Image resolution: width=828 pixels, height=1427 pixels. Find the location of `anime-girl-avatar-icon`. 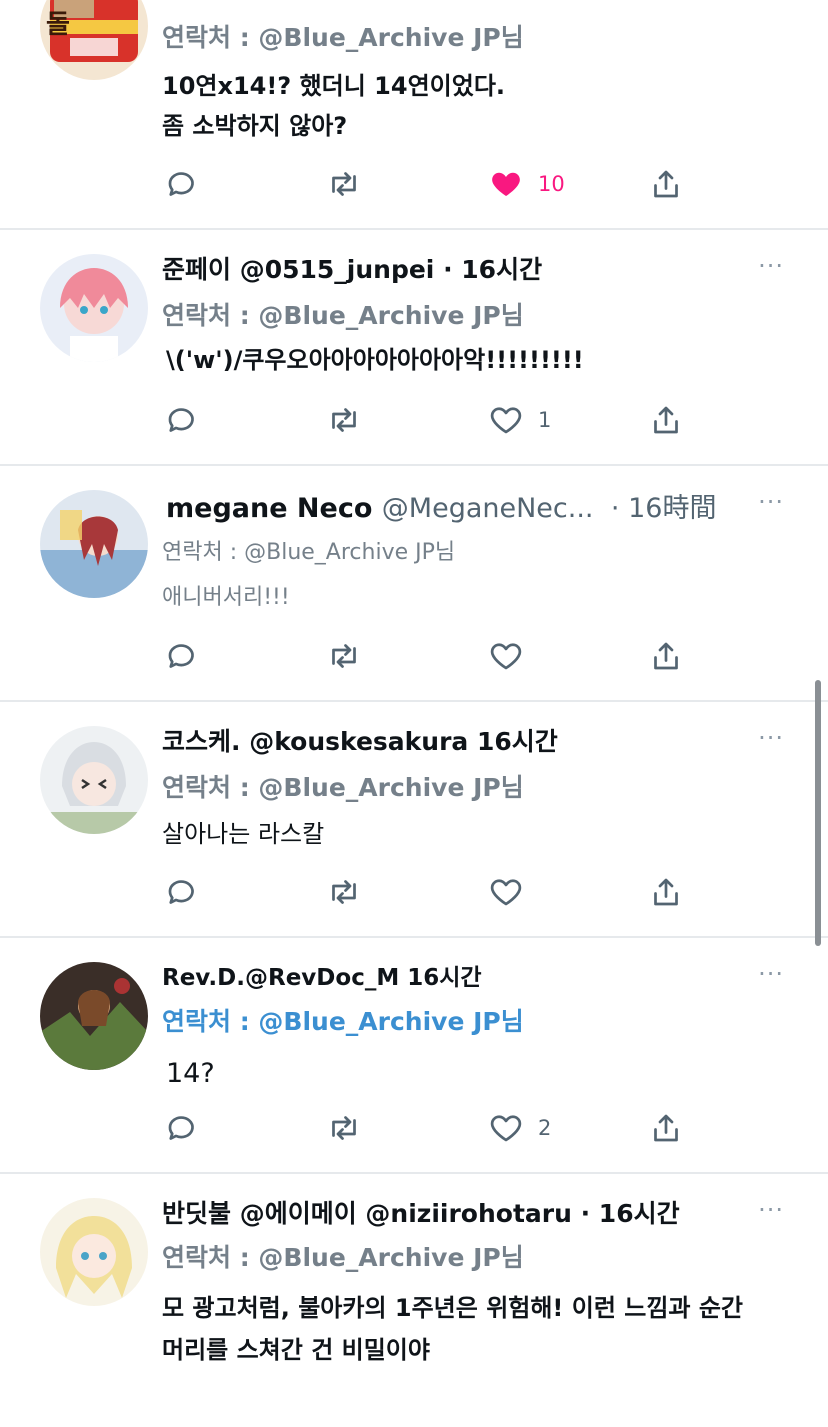

anime-girl-avatar-icon is located at coordinates (94, 308).